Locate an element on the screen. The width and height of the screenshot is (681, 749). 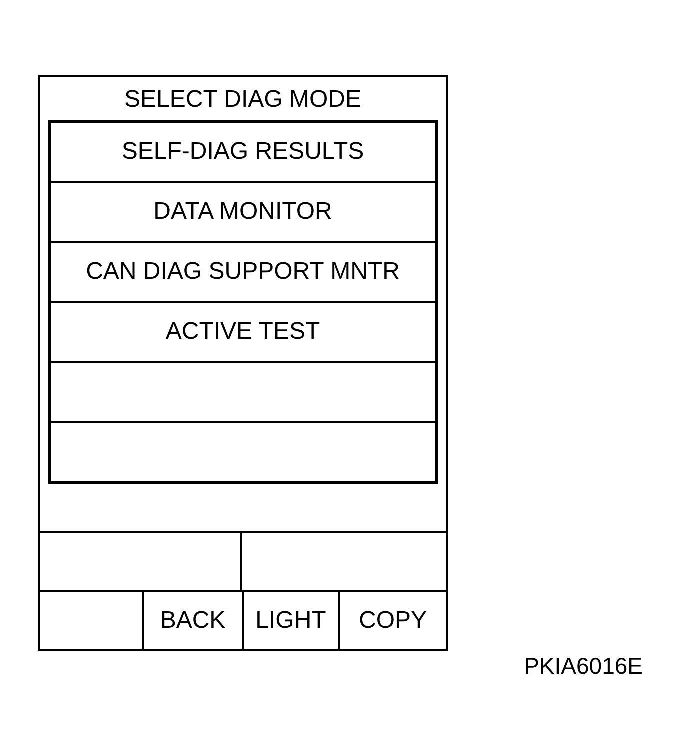
screen-title: SELECT DIAG MODE is located at coordinates (243, 100).